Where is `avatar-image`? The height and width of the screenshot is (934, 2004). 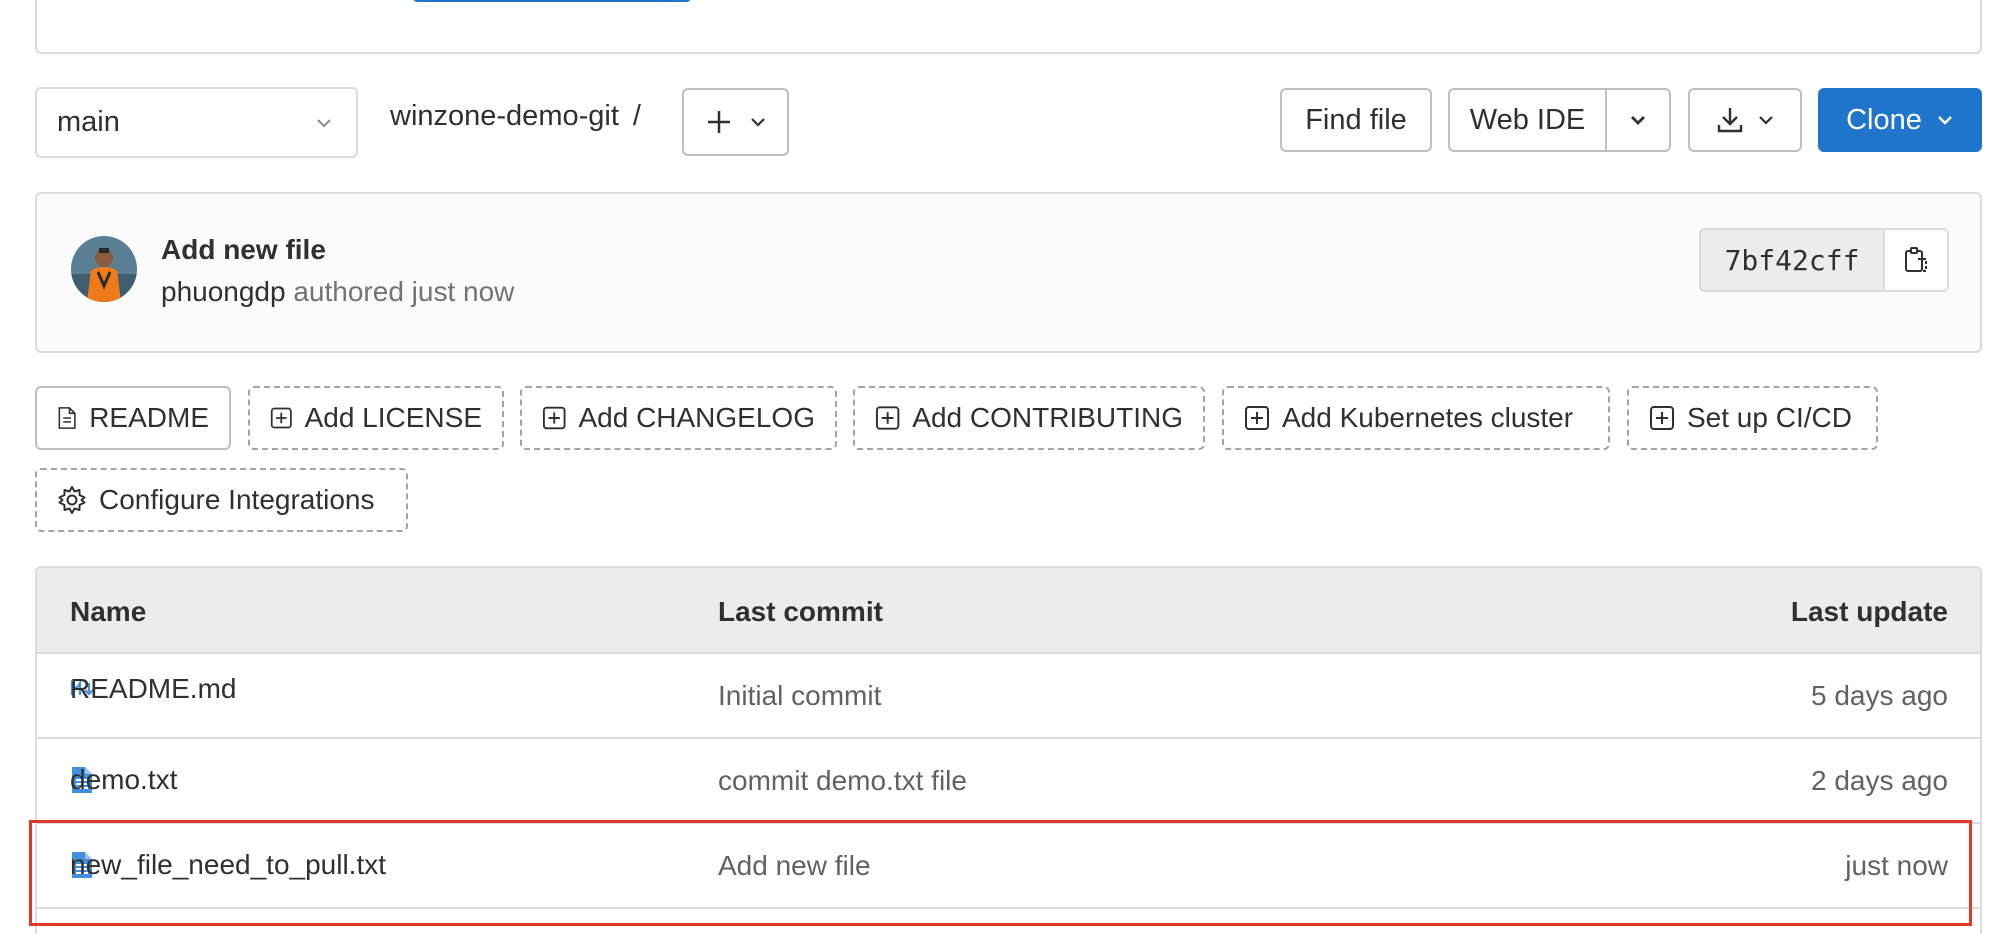
avatar-image is located at coordinates (104, 269).